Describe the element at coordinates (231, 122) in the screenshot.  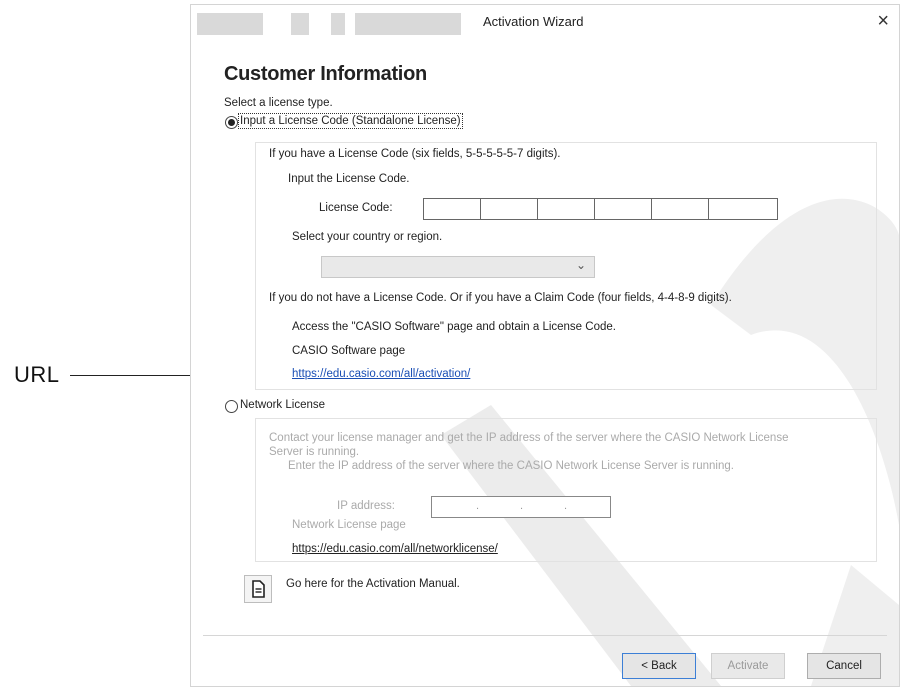
I see `standalone-license-radio` at that location.